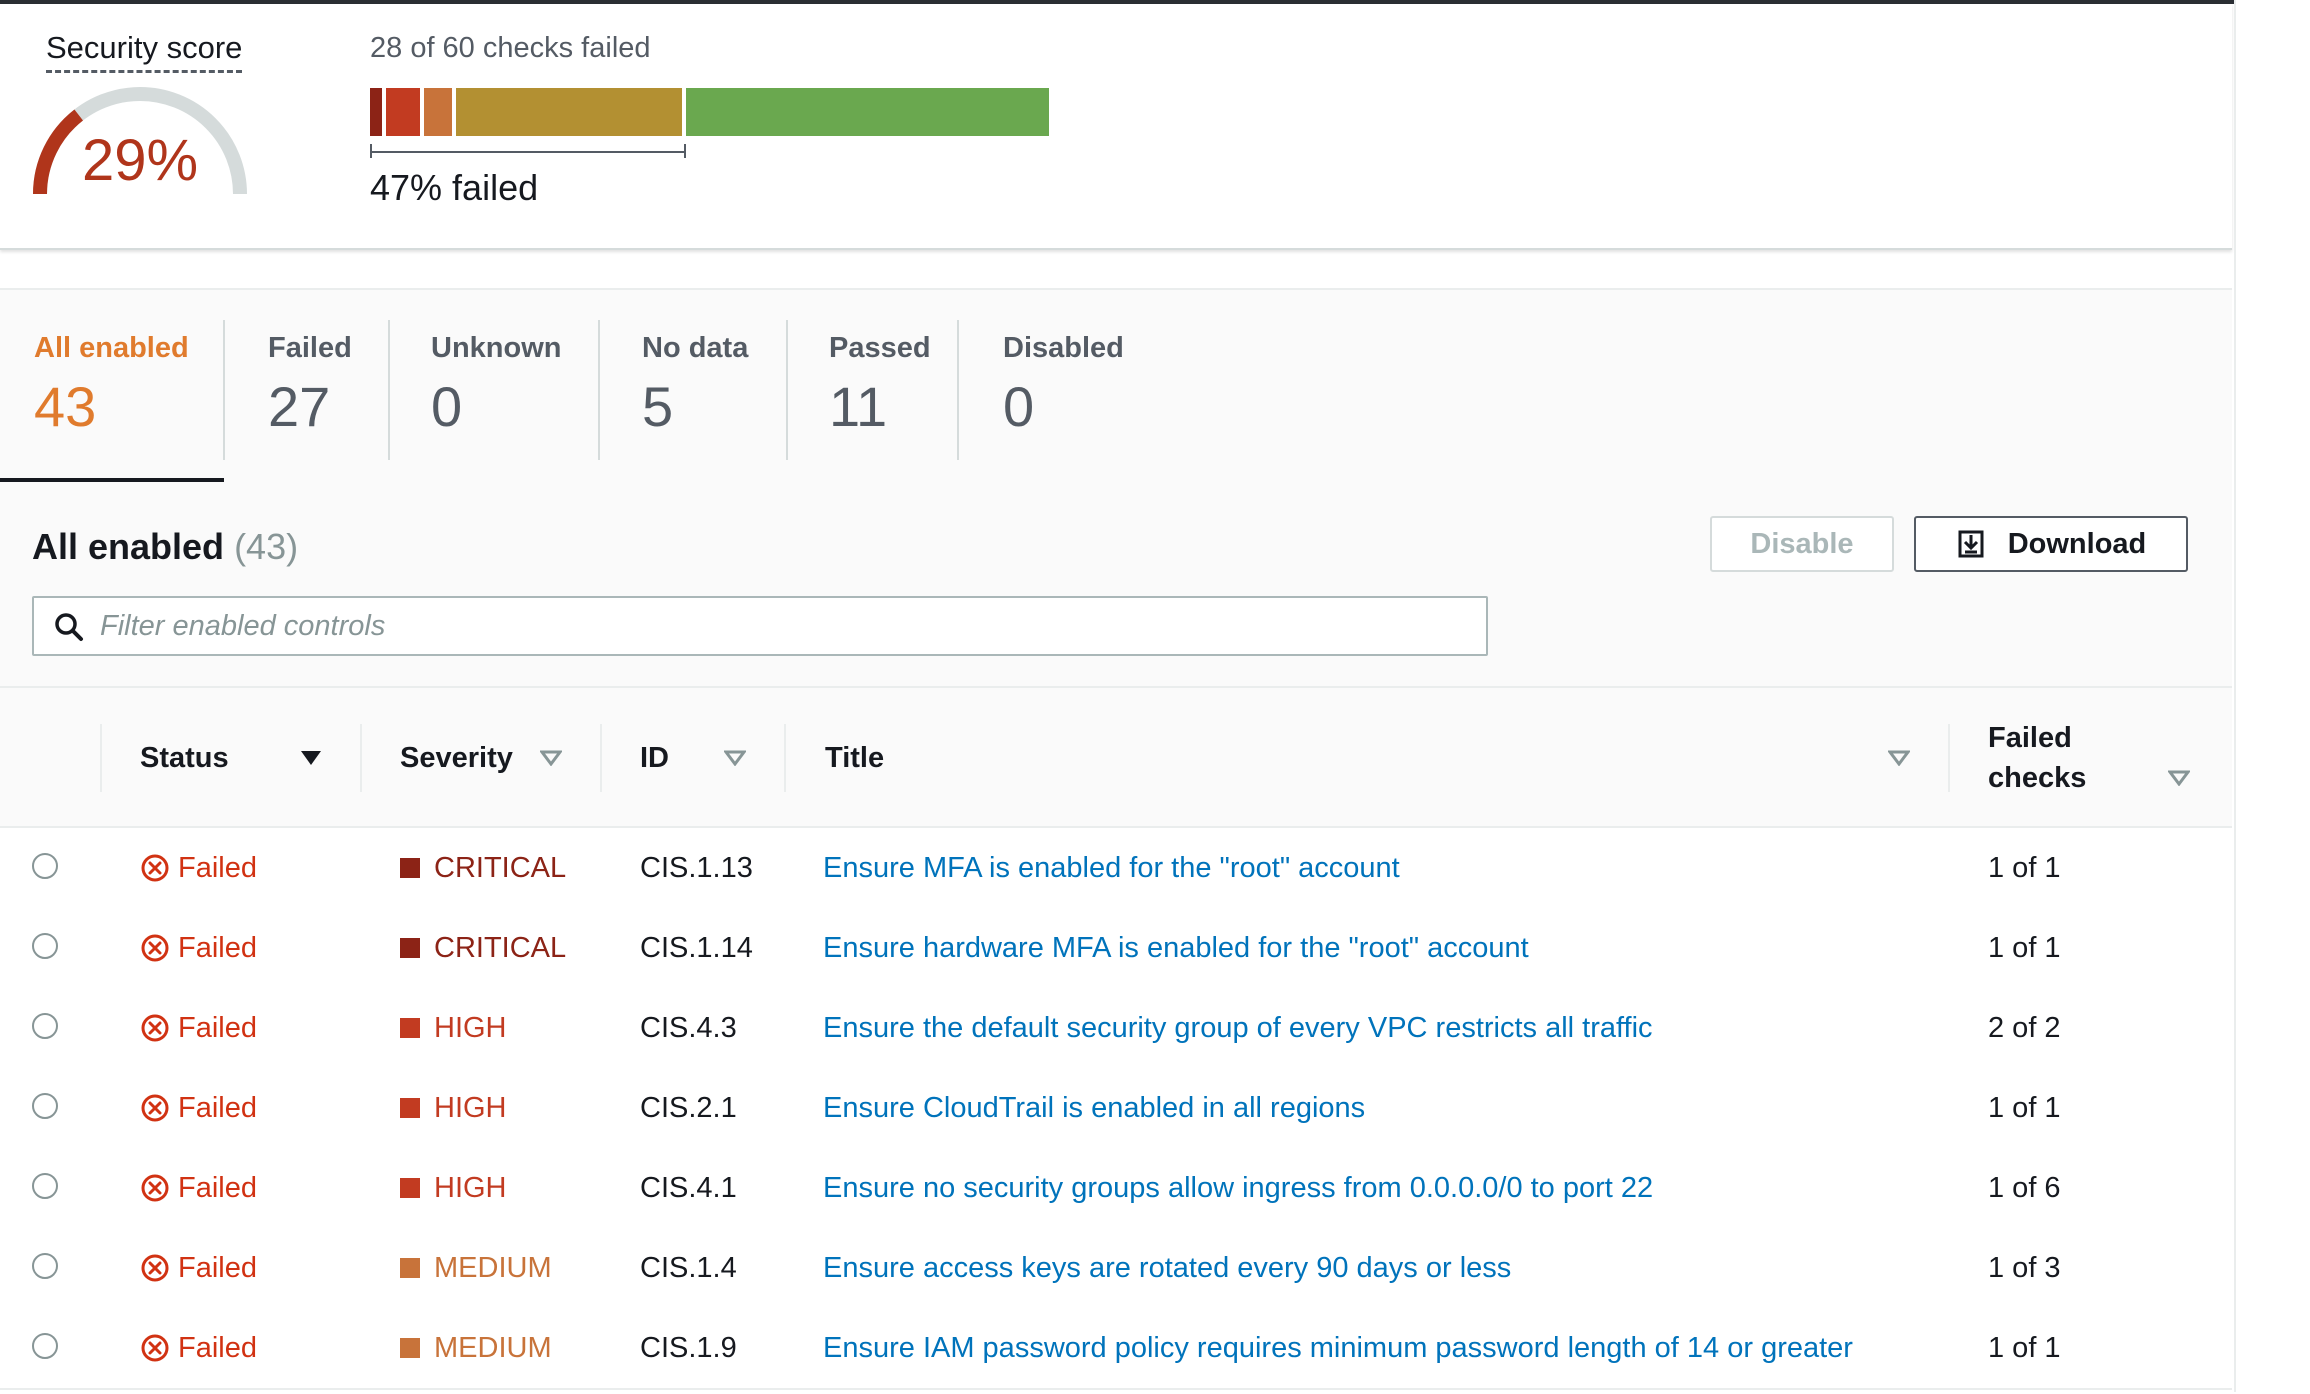  What do you see at coordinates (140, 160) in the screenshot?
I see `security-score-value: 29%` at bounding box center [140, 160].